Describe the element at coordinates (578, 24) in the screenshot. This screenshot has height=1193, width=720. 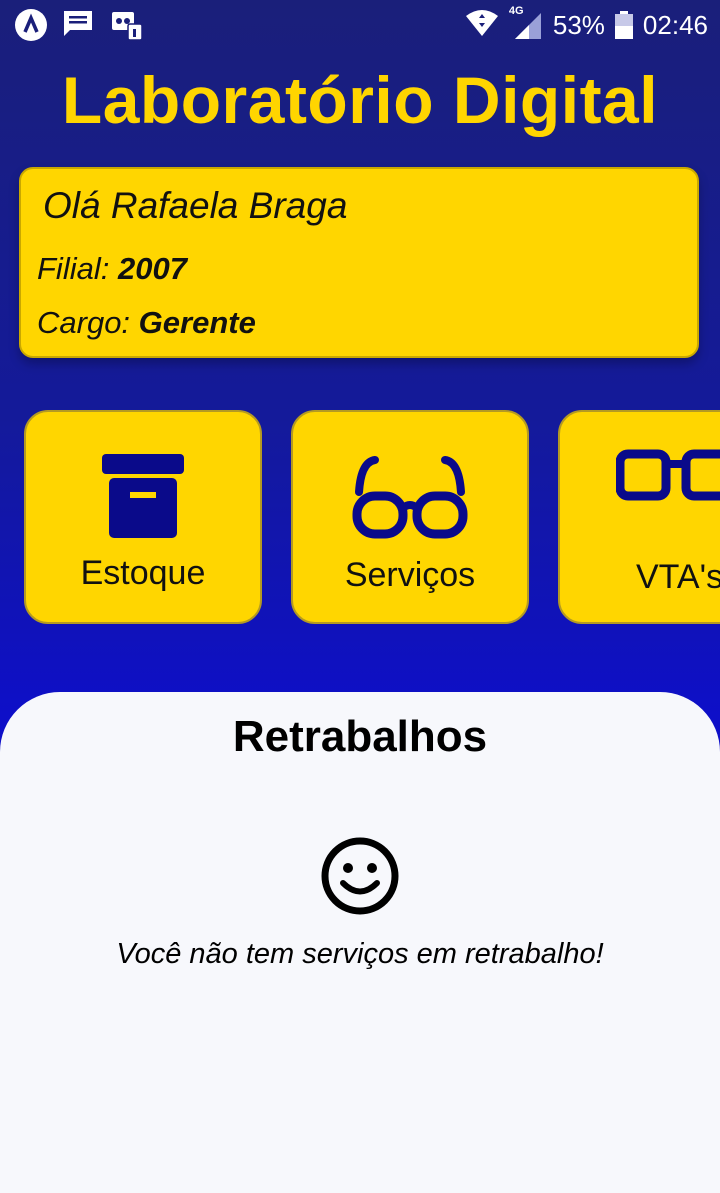
I see `battery-percent: 53%` at that location.